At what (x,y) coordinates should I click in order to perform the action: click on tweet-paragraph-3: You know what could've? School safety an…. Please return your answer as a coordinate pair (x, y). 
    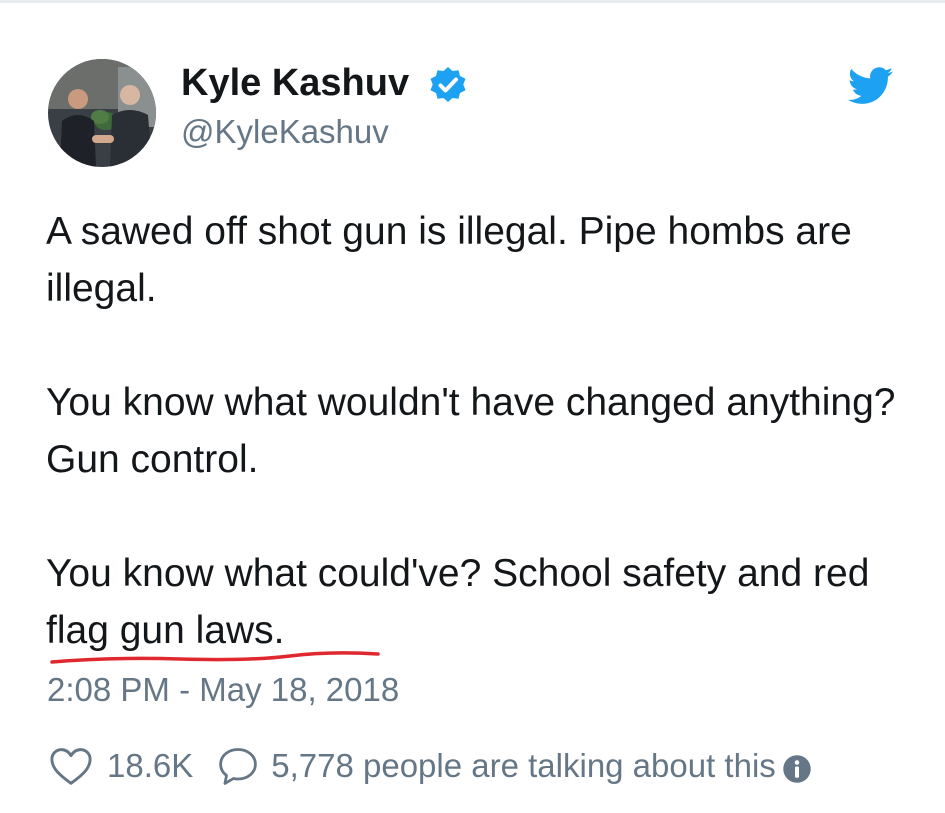
    Looking at the image, I should click on (458, 602).